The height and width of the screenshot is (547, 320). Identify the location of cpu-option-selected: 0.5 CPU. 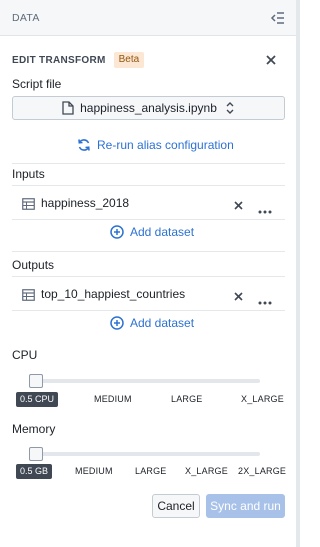
(37, 399).